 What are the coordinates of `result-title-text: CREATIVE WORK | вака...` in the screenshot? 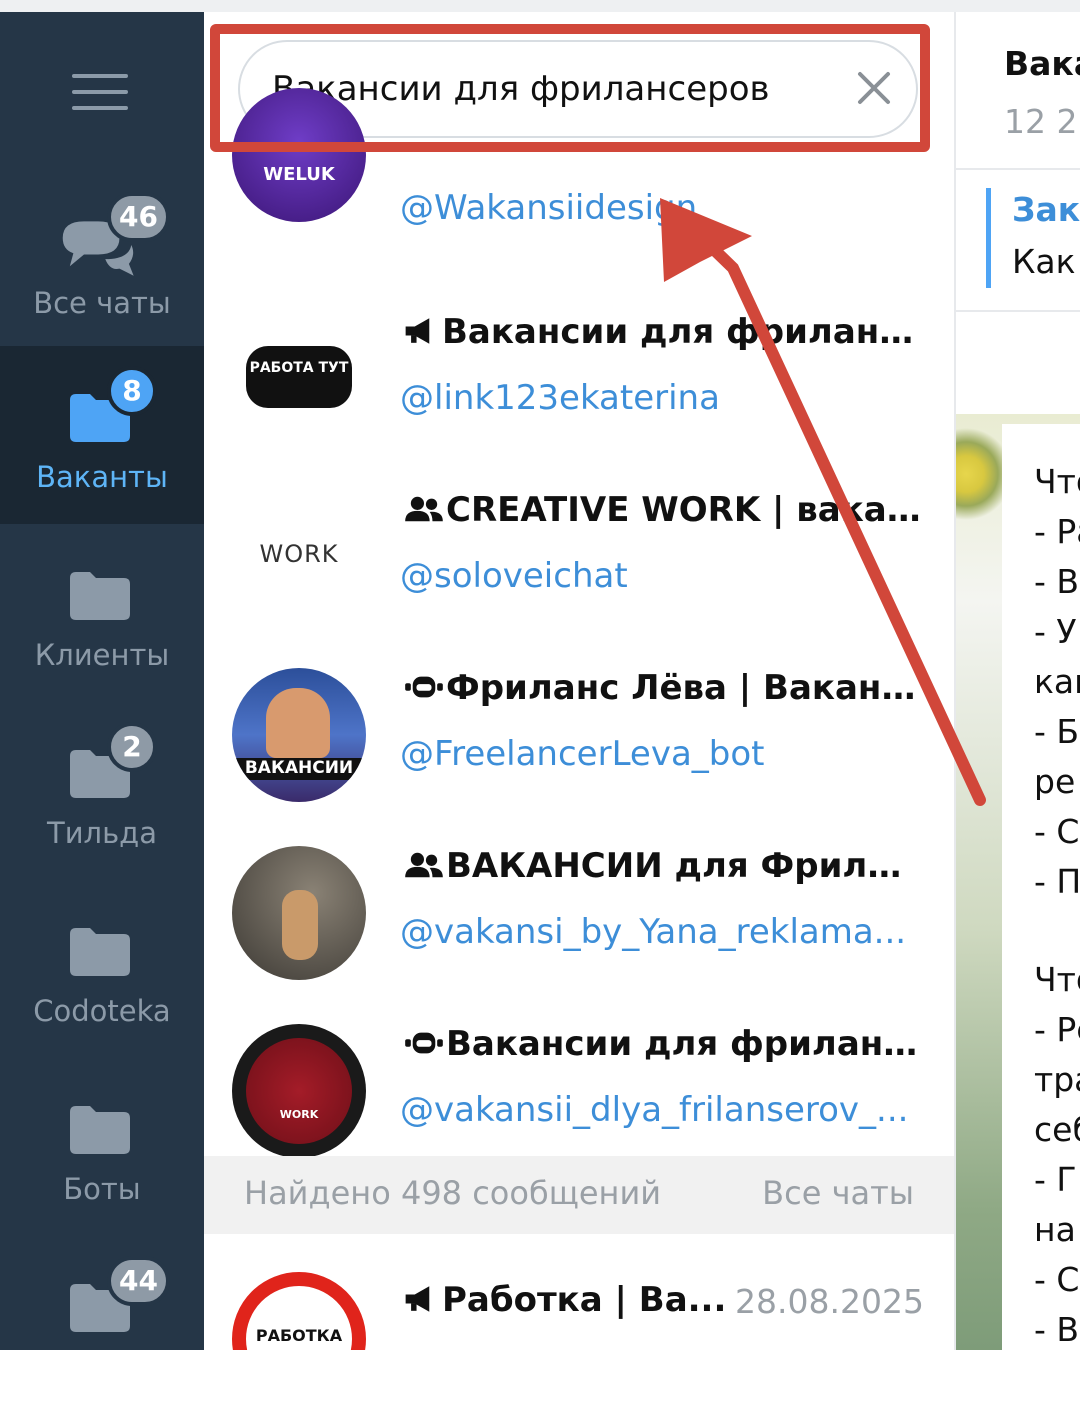 It's located at (684, 510).